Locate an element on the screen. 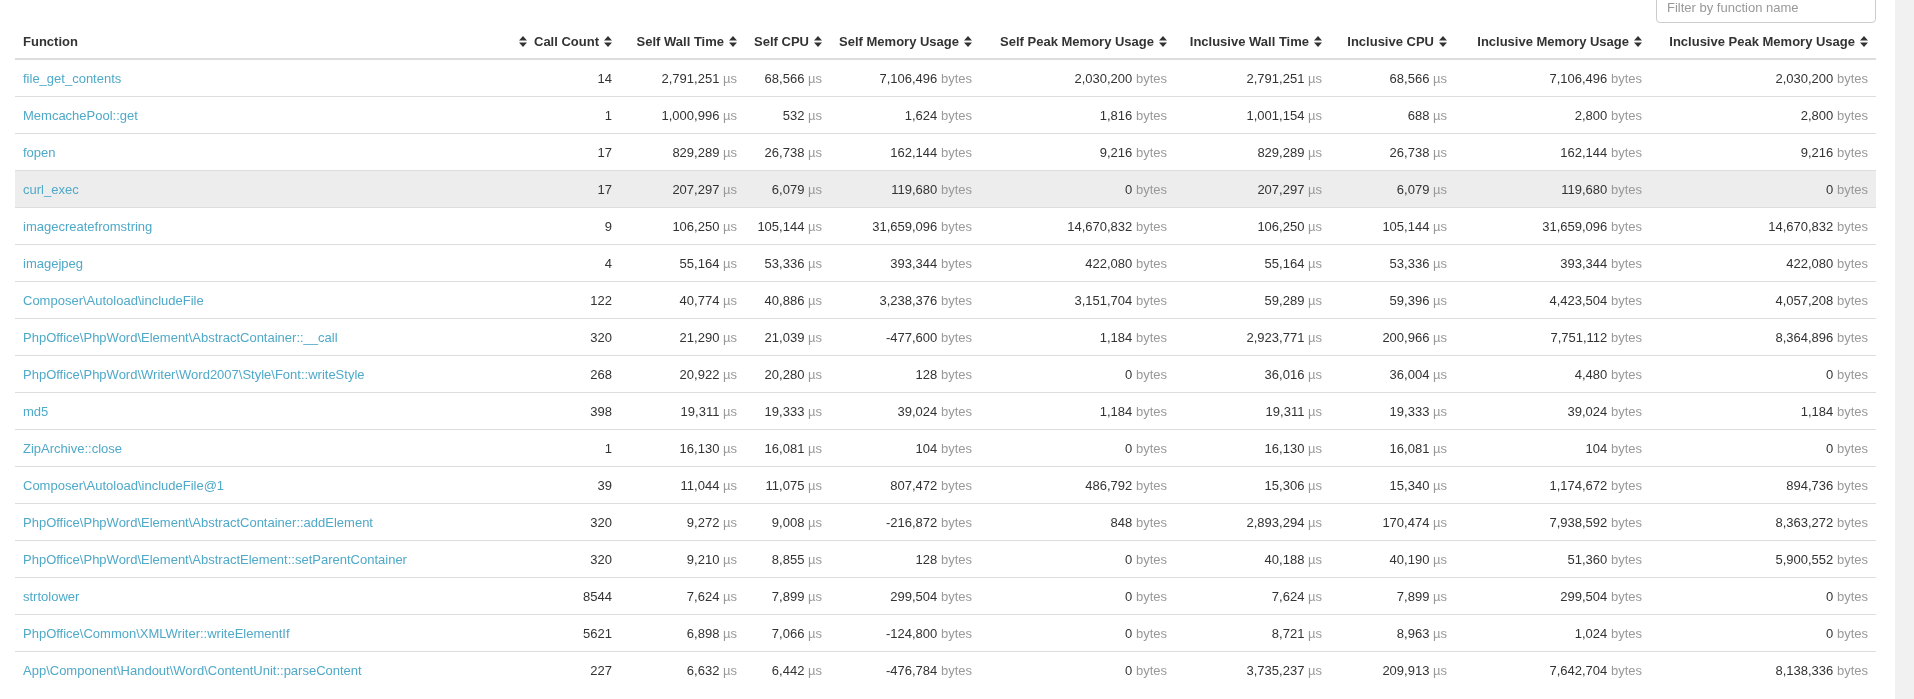 The height and width of the screenshot is (699, 1914). metric-value: 9,216 is located at coordinates (1116, 152).